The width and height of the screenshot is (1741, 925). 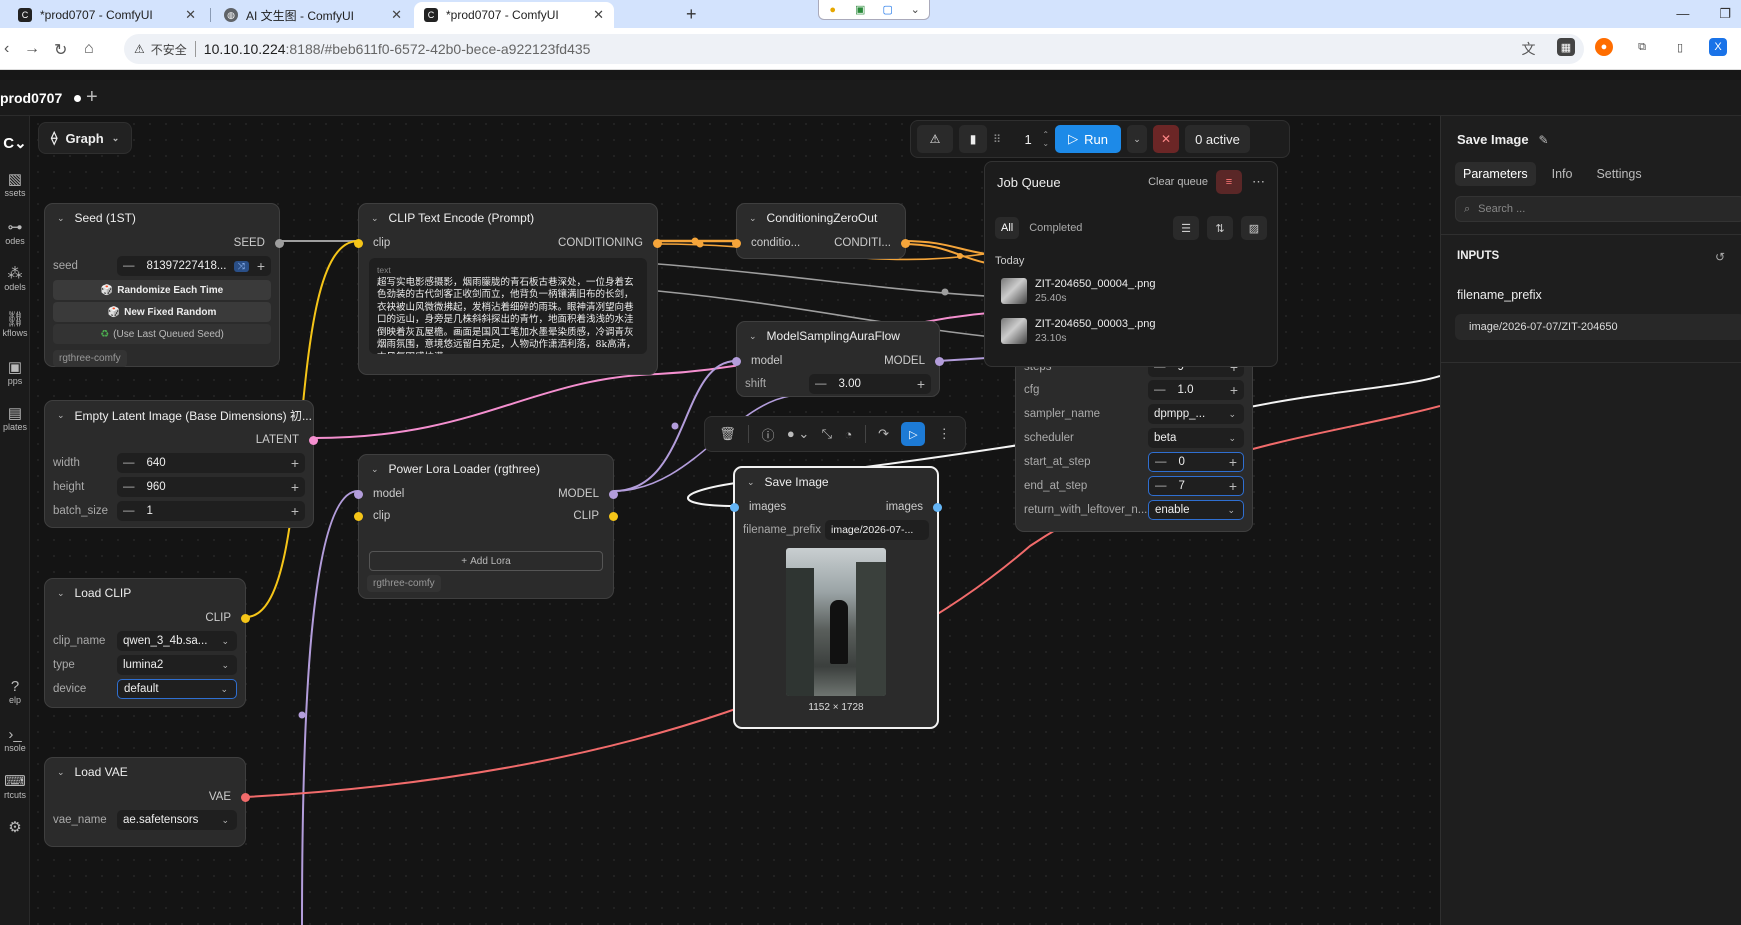 What do you see at coordinates (913, 434) in the screenshot?
I see `run-selected-icon: ▷` at bounding box center [913, 434].